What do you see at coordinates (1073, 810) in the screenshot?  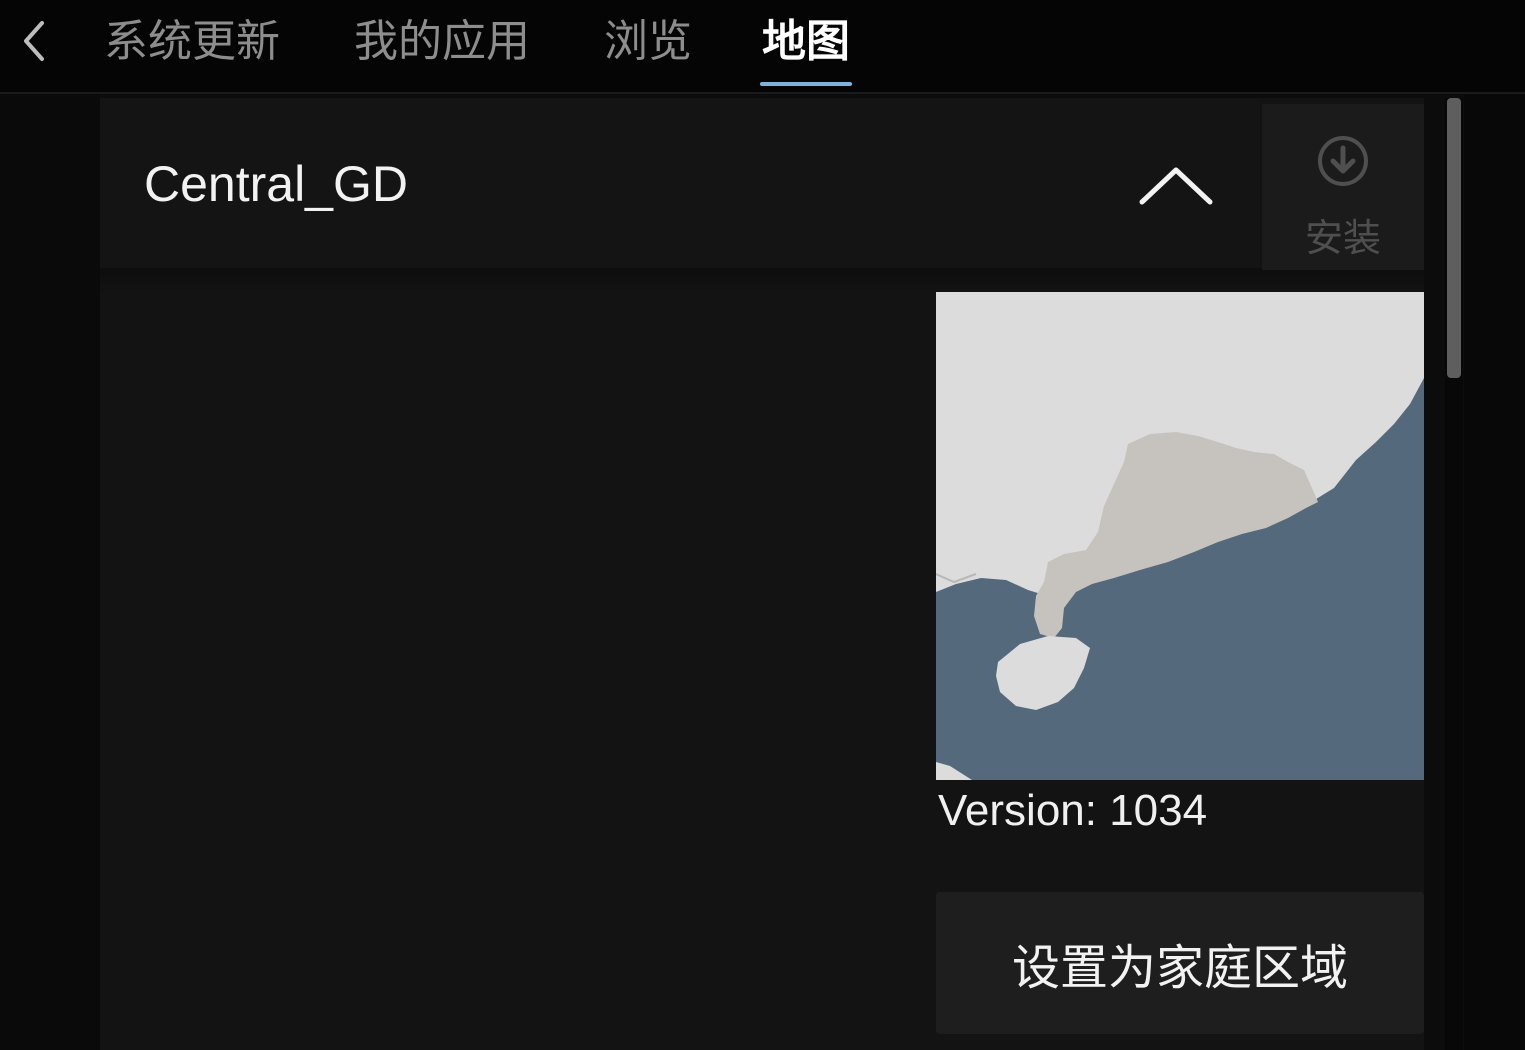 I see `version-label: Version: 1034` at bounding box center [1073, 810].